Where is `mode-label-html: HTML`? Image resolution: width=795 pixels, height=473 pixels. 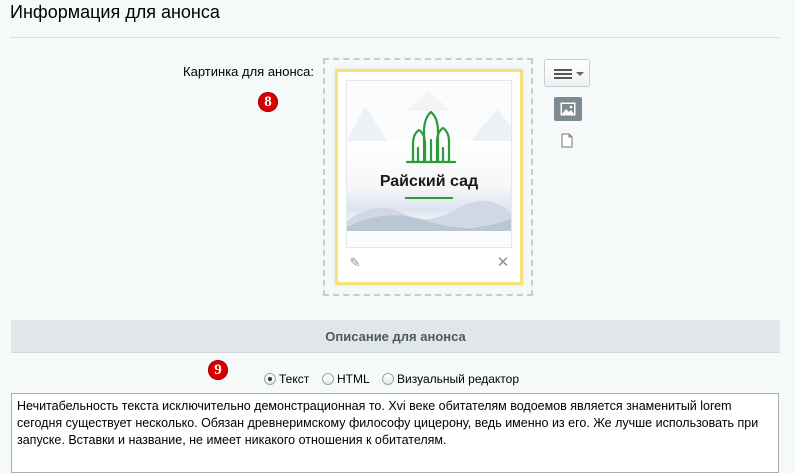 mode-label-html: HTML is located at coordinates (353, 379).